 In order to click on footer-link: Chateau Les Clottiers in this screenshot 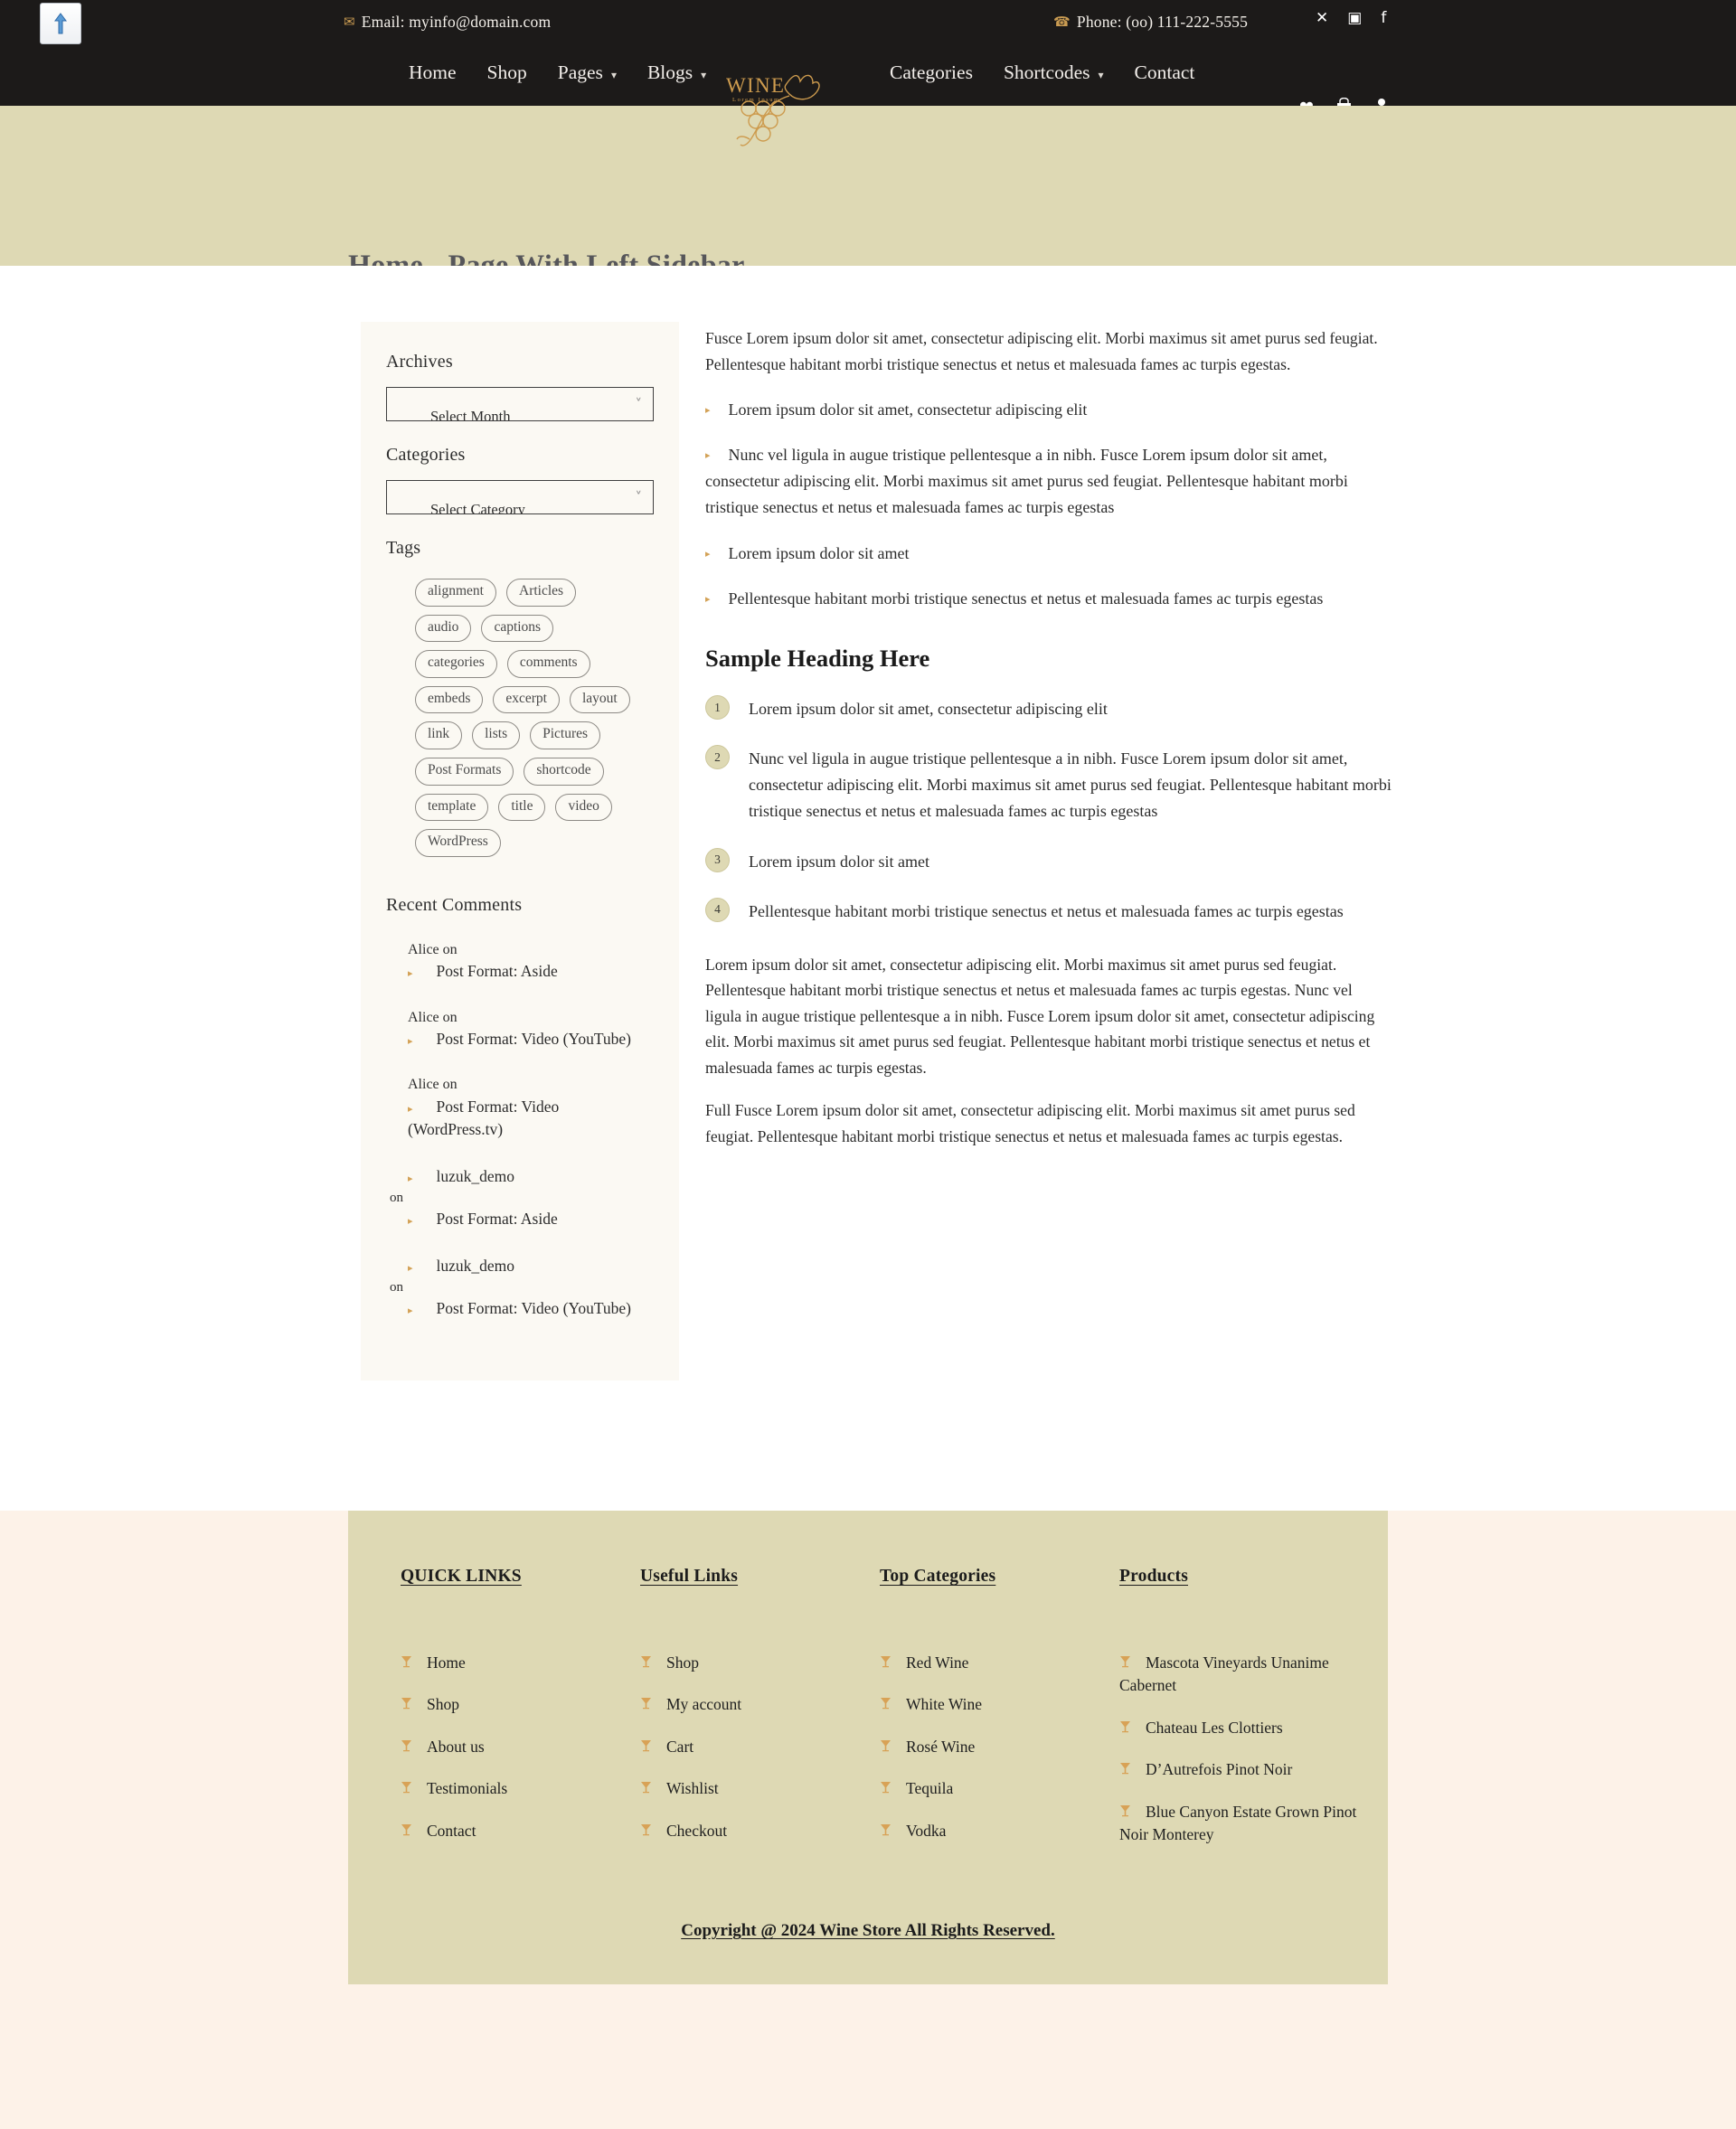, I will do `click(1246, 1728)`.